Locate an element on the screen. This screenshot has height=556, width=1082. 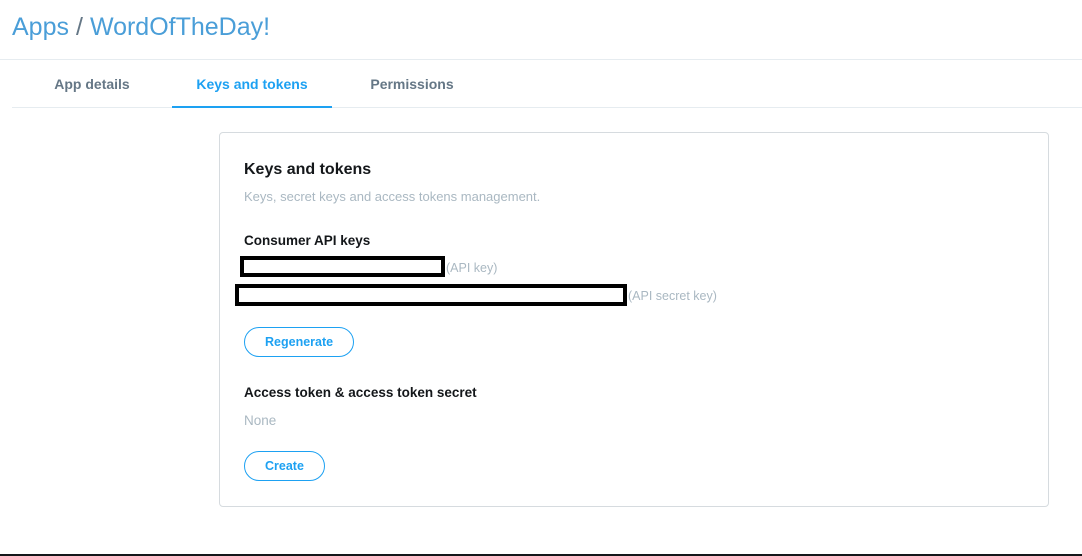
access-token-title: Access token & access token secret is located at coordinates (360, 392).